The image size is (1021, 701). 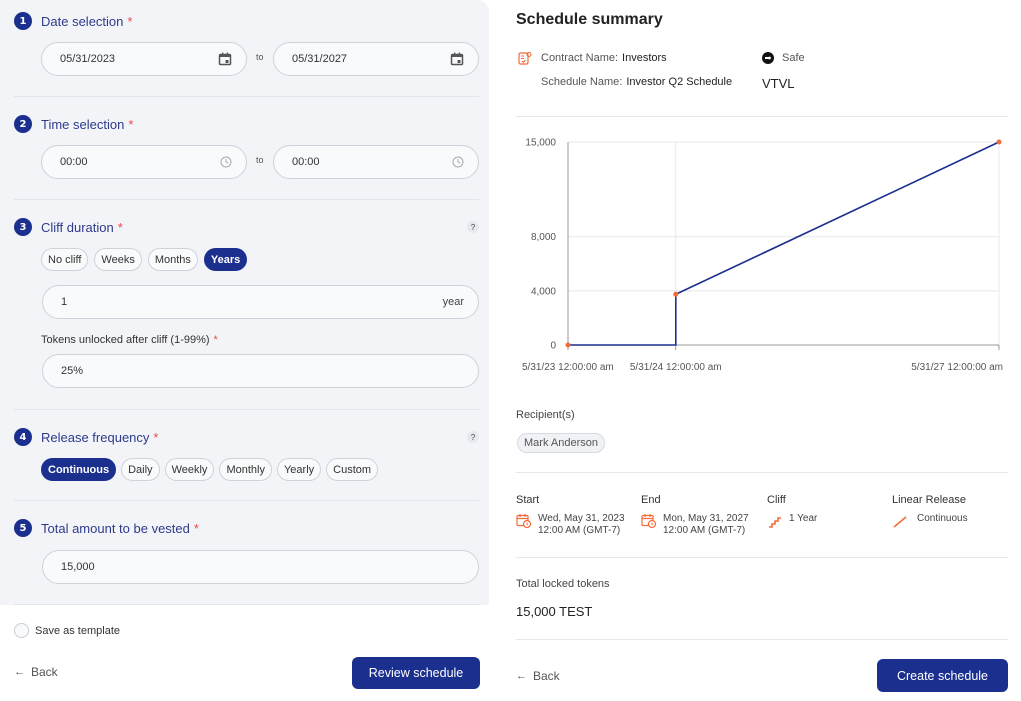 I want to click on schedule-name-row: Schedule Name: Investor Q2 Schedule, so click(x=636, y=82).